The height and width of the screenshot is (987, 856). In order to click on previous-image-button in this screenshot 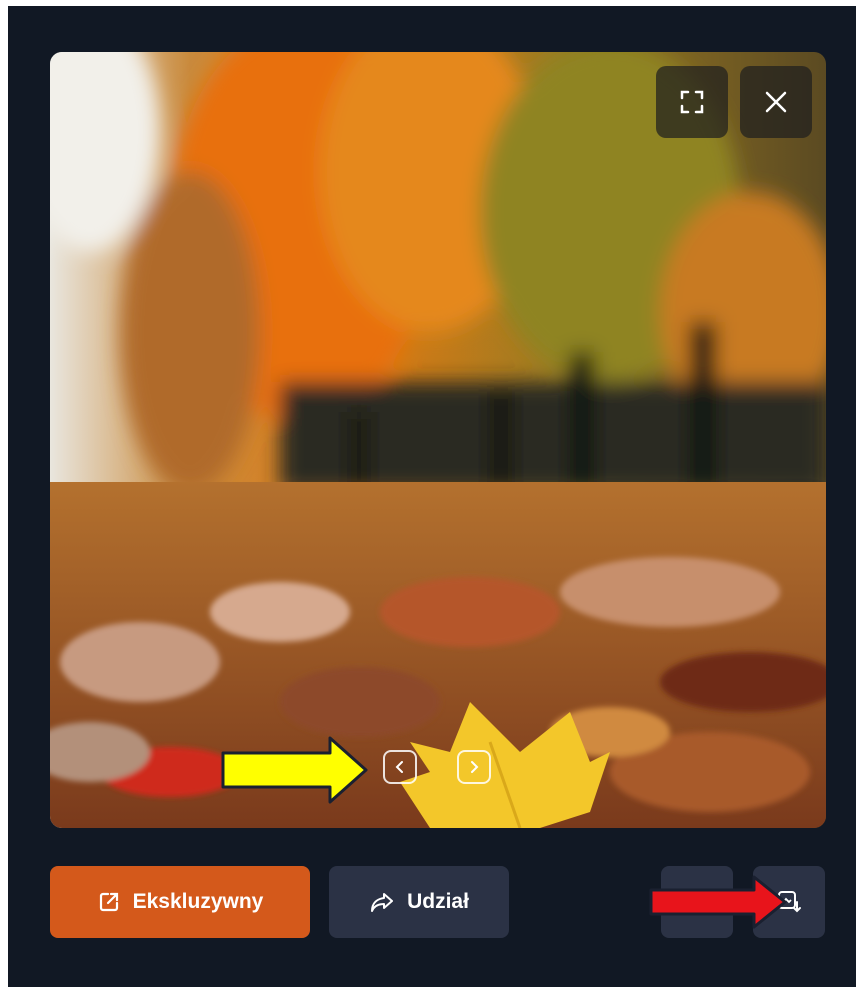, I will do `click(400, 767)`.